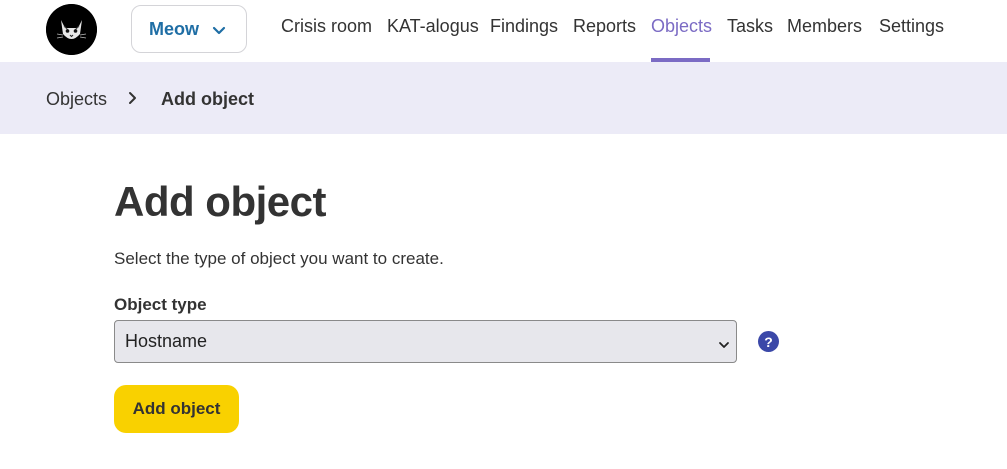 This screenshot has width=1007, height=469. I want to click on organization-selector: Meow, so click(189, 29).